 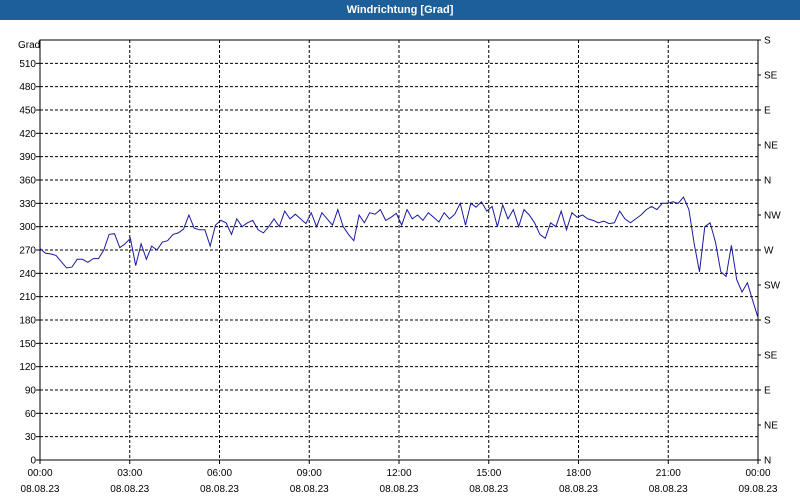 What do you see at coordinates (488, 473) in the screenshot?
I see `x-tick-time: 15:00` at bounding box center [488, 473].